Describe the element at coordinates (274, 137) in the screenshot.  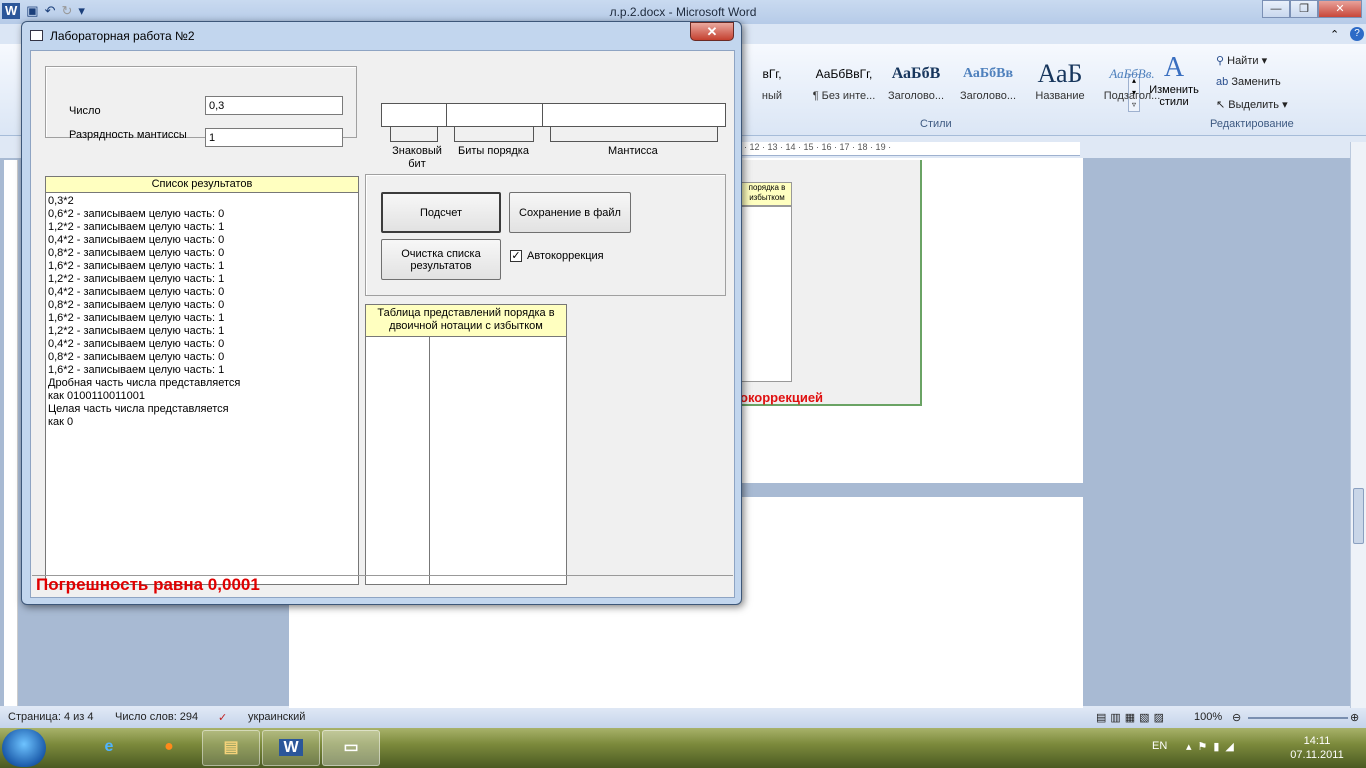
I see `mantissa-input` at that location.